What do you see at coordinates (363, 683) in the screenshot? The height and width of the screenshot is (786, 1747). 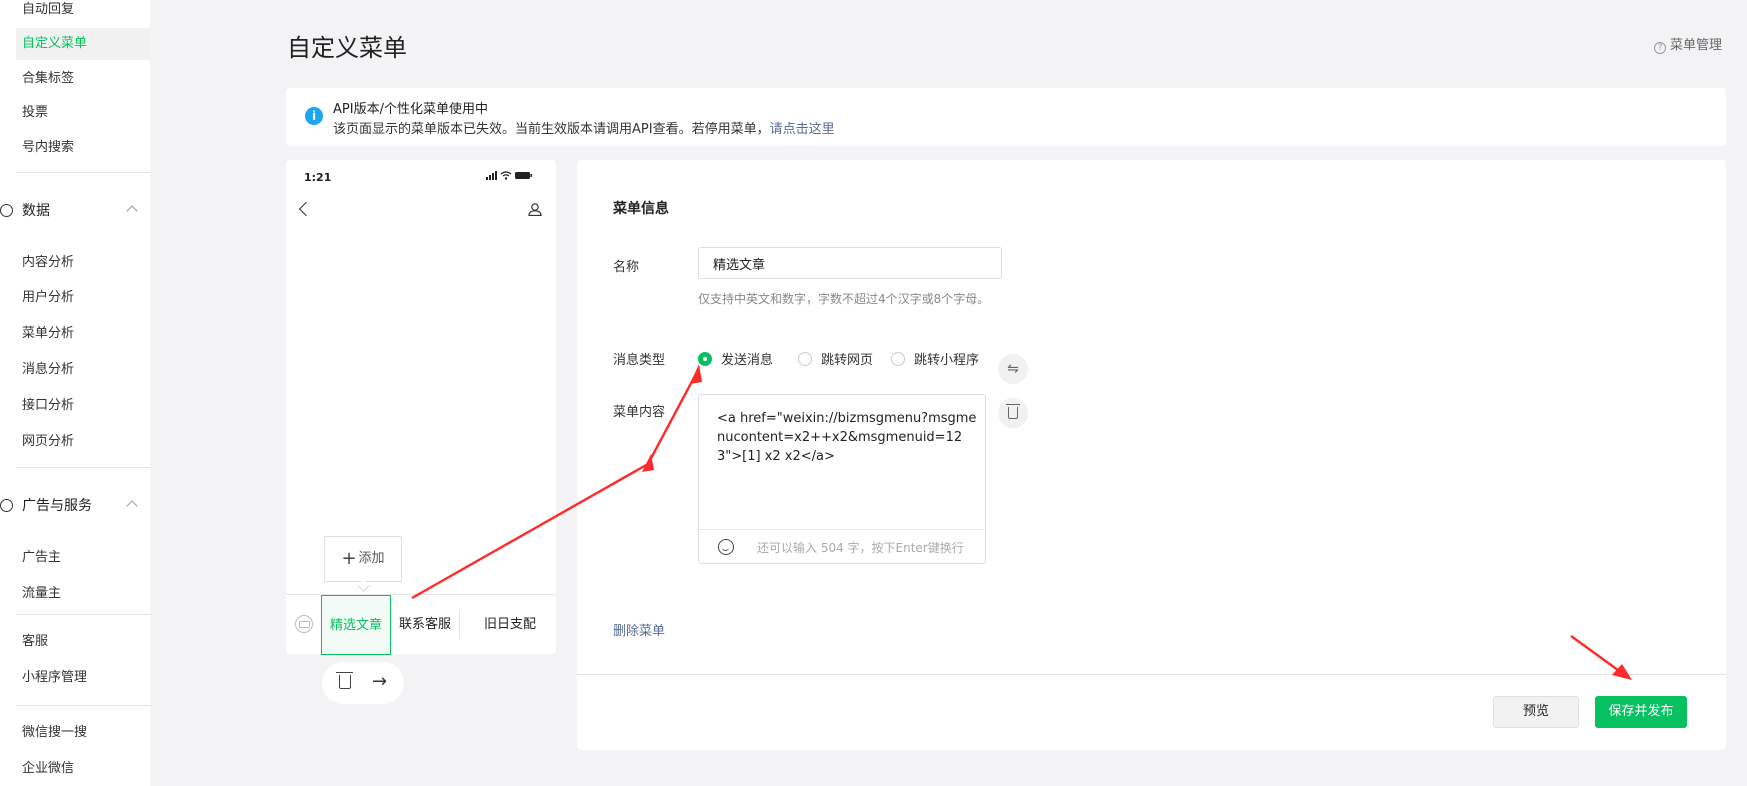 I see `phone-menu-actions: →` at bounding box center [363, 683].